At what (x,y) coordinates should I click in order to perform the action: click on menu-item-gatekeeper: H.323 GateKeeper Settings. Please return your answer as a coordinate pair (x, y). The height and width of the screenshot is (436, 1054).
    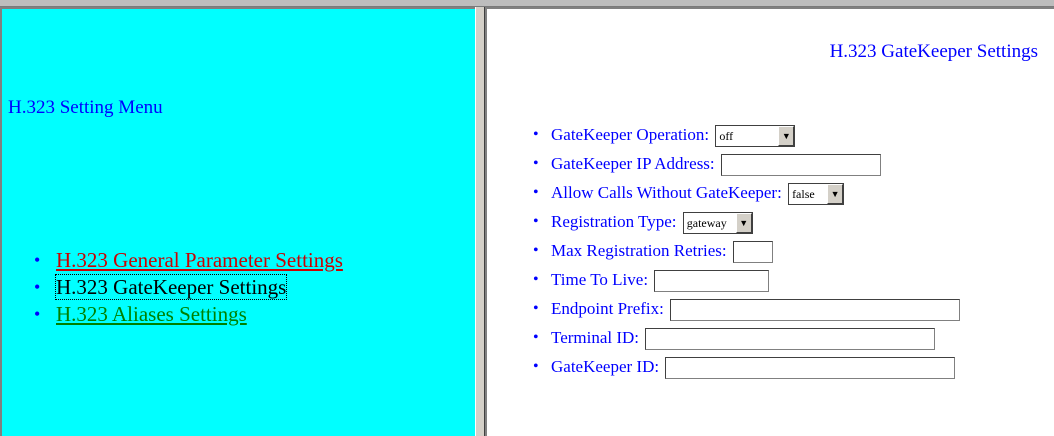
    Looking at the image, I should click on (188, 287).